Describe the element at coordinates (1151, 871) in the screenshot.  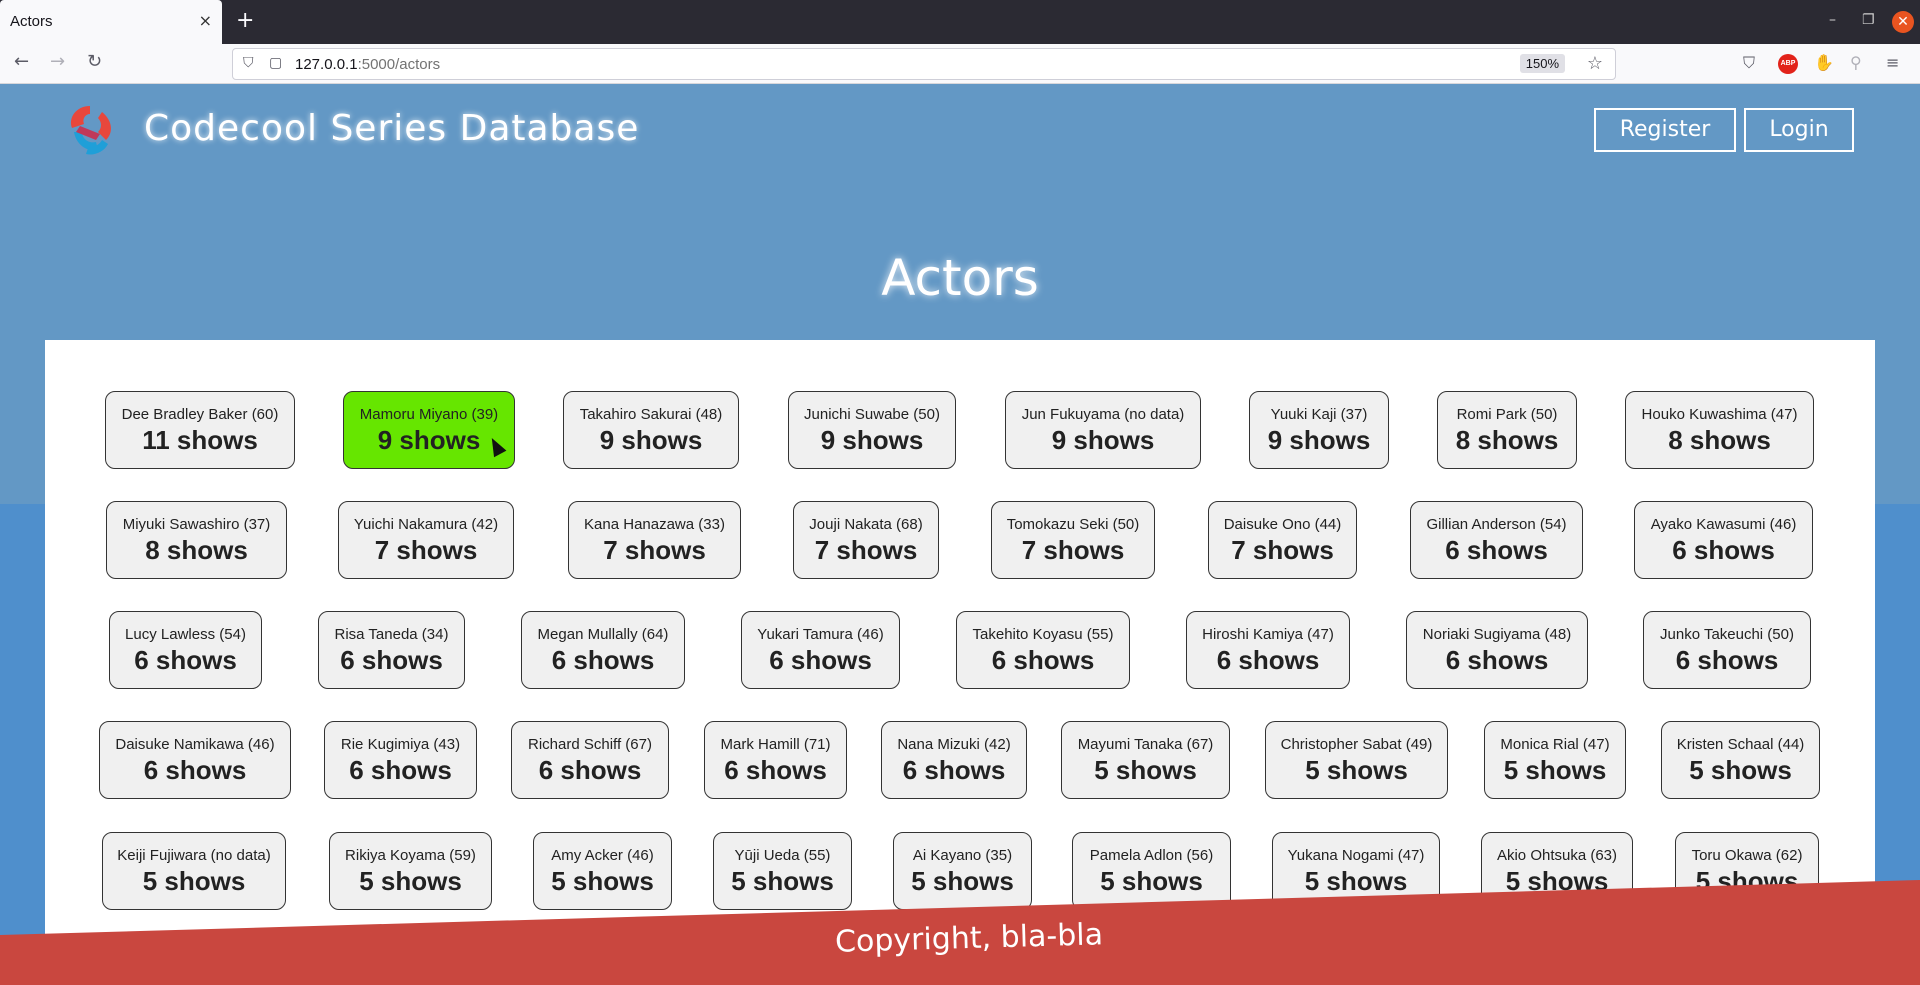
I see `actor-card: Pamela Adlon (56) 5 shows` at that location.